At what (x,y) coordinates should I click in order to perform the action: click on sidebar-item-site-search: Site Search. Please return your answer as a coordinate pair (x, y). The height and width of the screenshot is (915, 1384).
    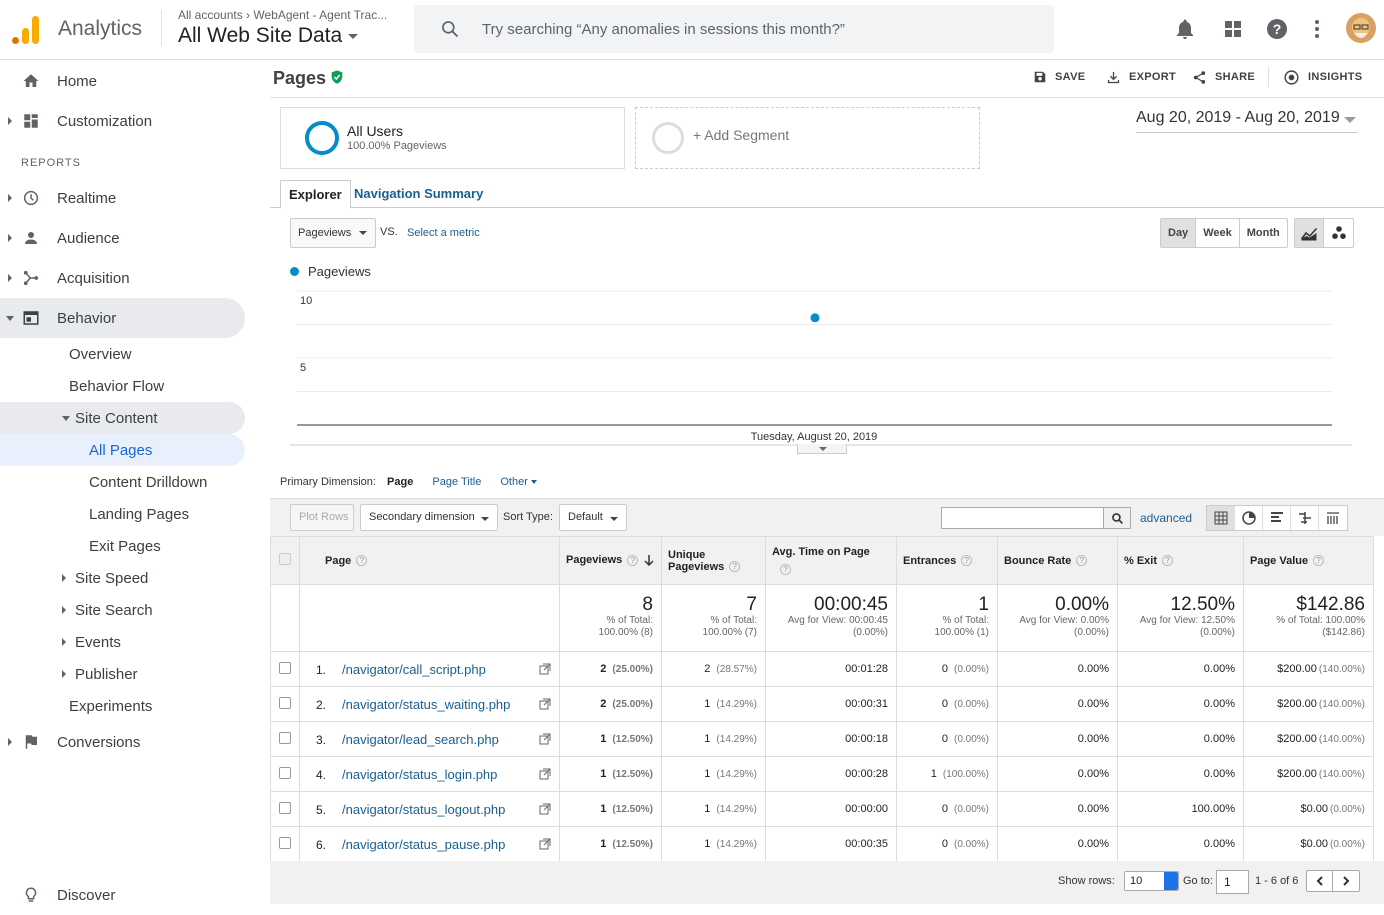
    Looking at the image, I should click on (107, 610).